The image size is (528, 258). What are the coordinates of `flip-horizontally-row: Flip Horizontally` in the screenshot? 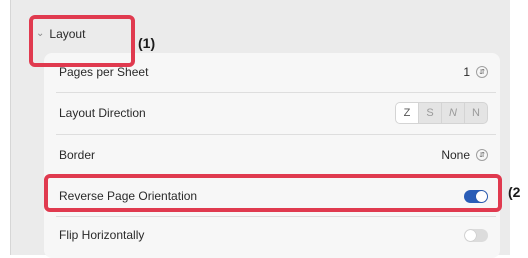 It's located at (272, 235).